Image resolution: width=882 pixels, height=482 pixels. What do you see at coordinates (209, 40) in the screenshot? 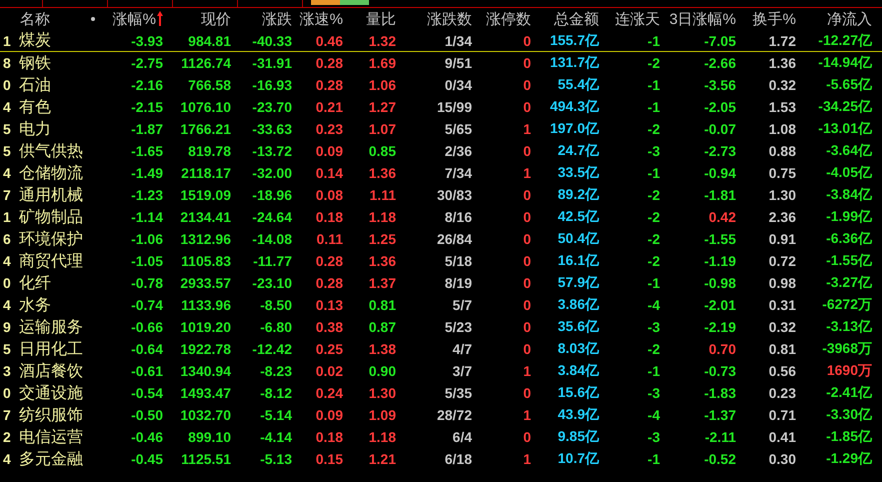
I see `table-cell-text: 984.81` at bounding box center [209, 40].